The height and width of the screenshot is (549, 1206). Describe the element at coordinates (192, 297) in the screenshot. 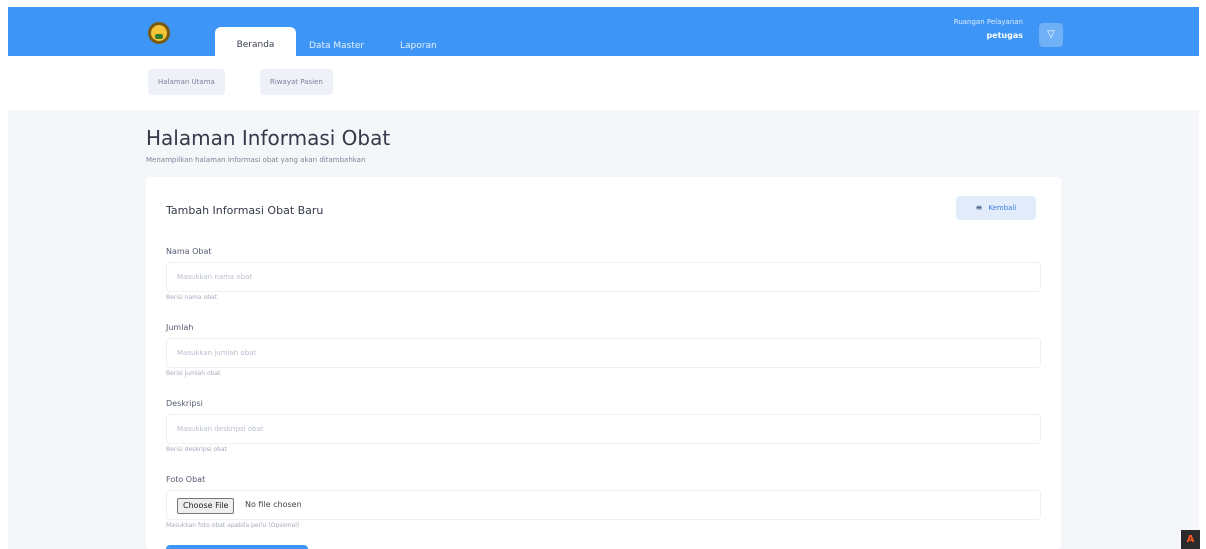

I see `nama-obat-help: Berisi nama obat` at that location.